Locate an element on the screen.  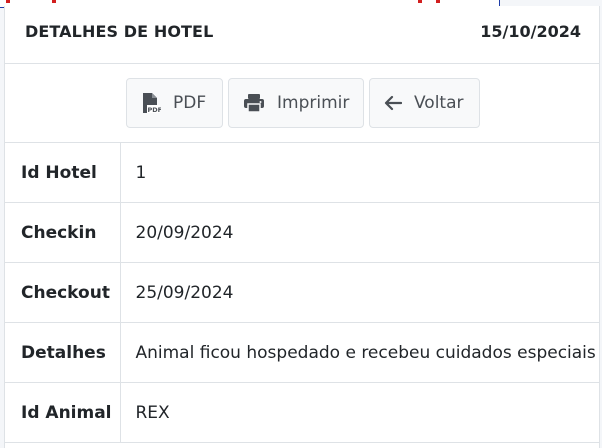
table-row: Id Animal REX is located at coordinates (302, 412).